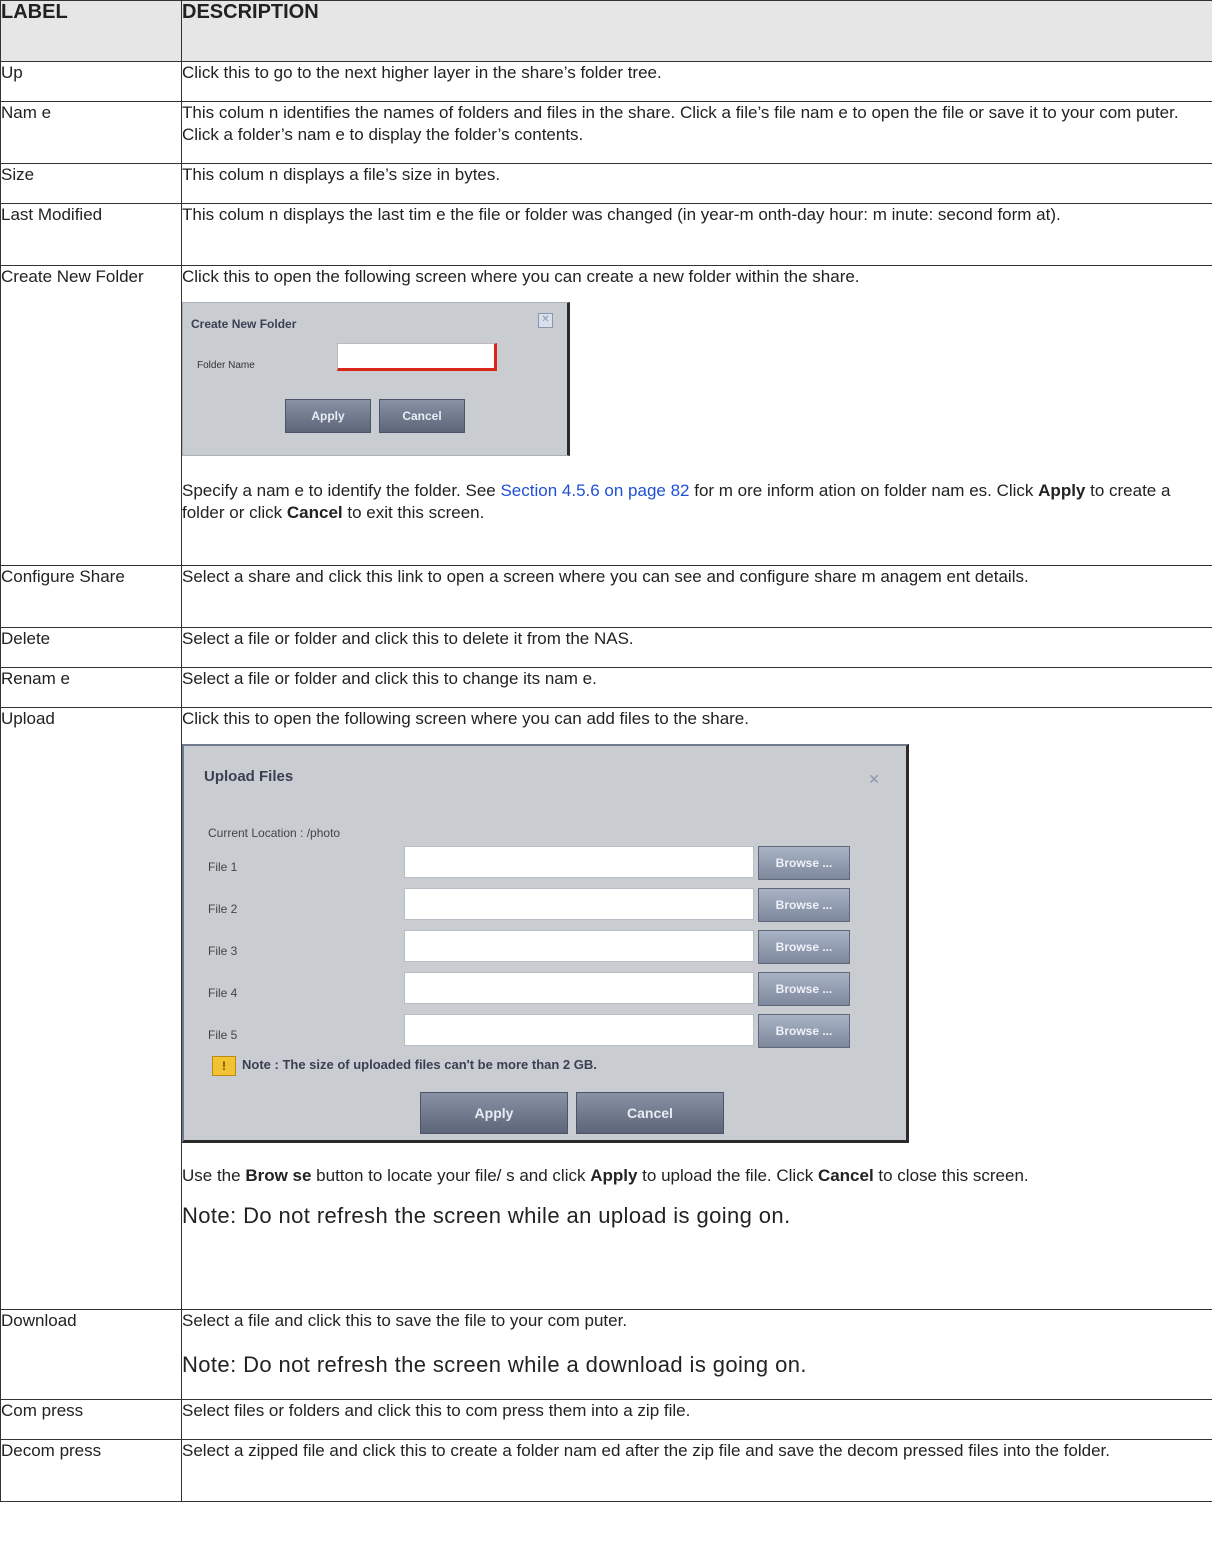  Describe the element at coordinates (91, 1008) in the screenshot. I see `row-label: Upload` at that location.